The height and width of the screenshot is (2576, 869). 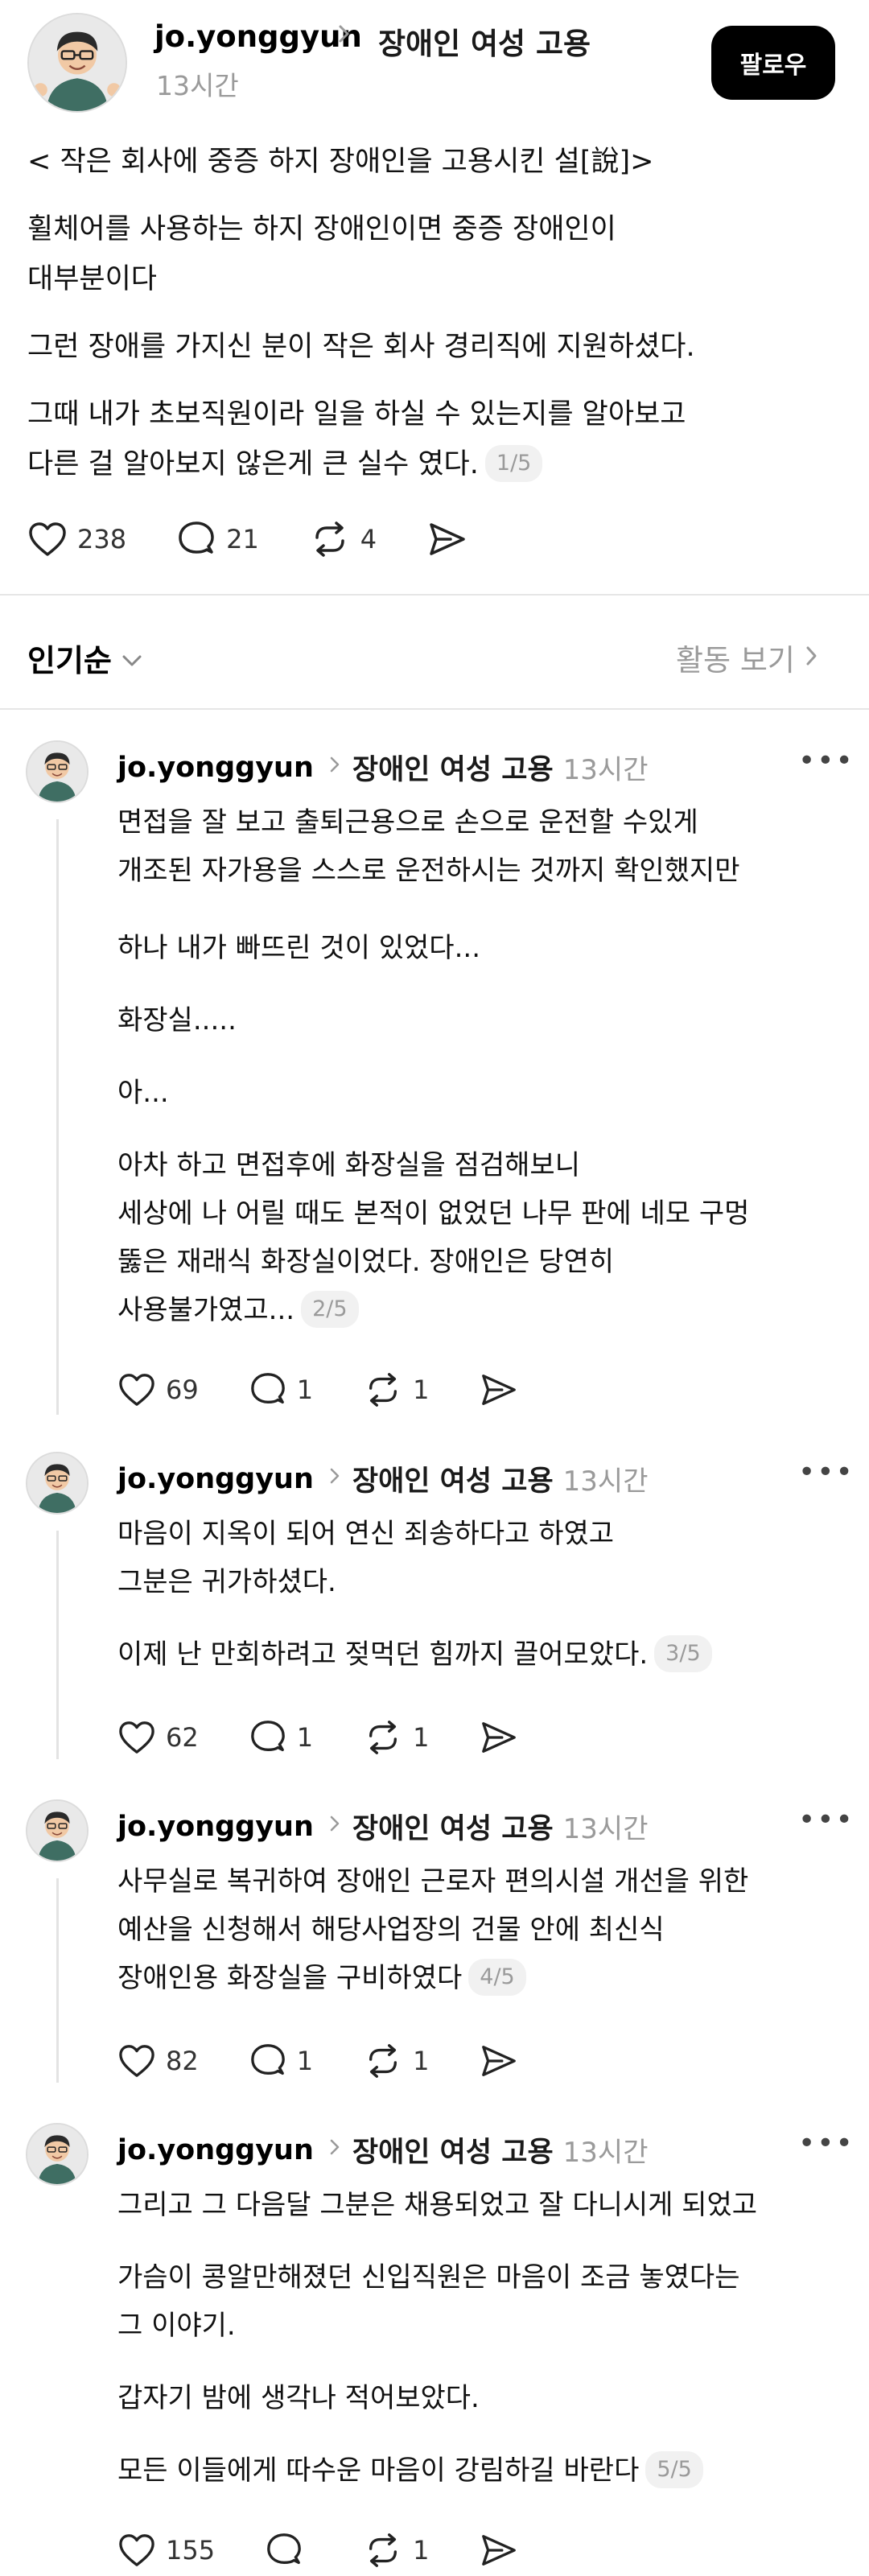 I want to click on like-button: 238, so click(x=76, y=539).